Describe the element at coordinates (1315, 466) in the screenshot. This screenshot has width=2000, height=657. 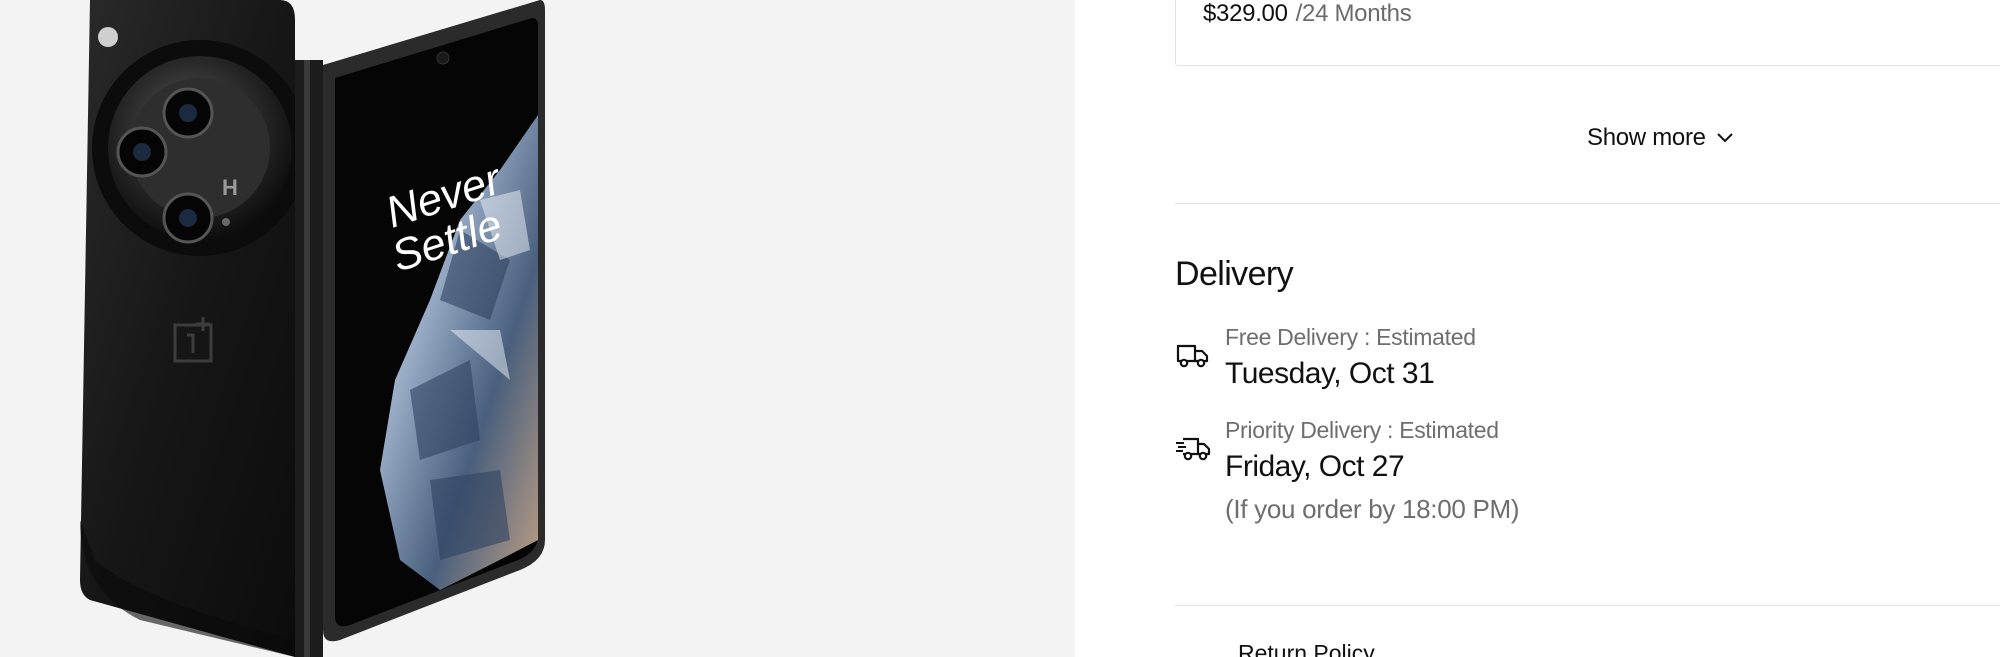
I see `delivery-date: Friday, Oct 27` at that location.